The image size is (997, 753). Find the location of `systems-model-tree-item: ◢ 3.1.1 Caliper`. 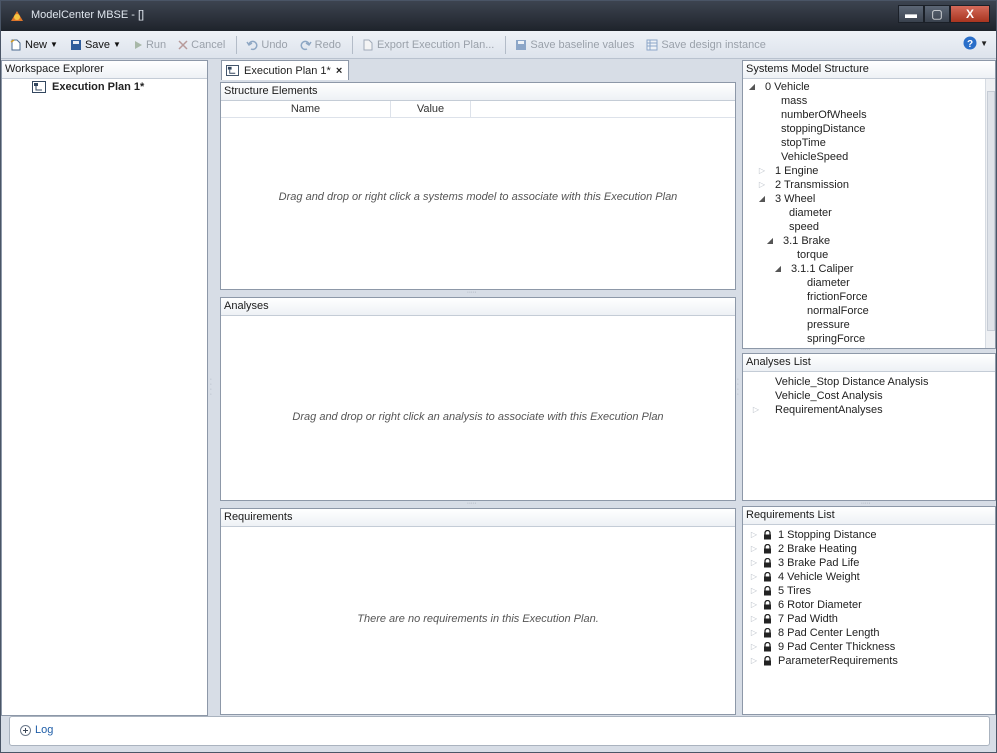

systems-model-tree-item: ◢ 3.1.1 Caliper is located at coordinates (813, 269).